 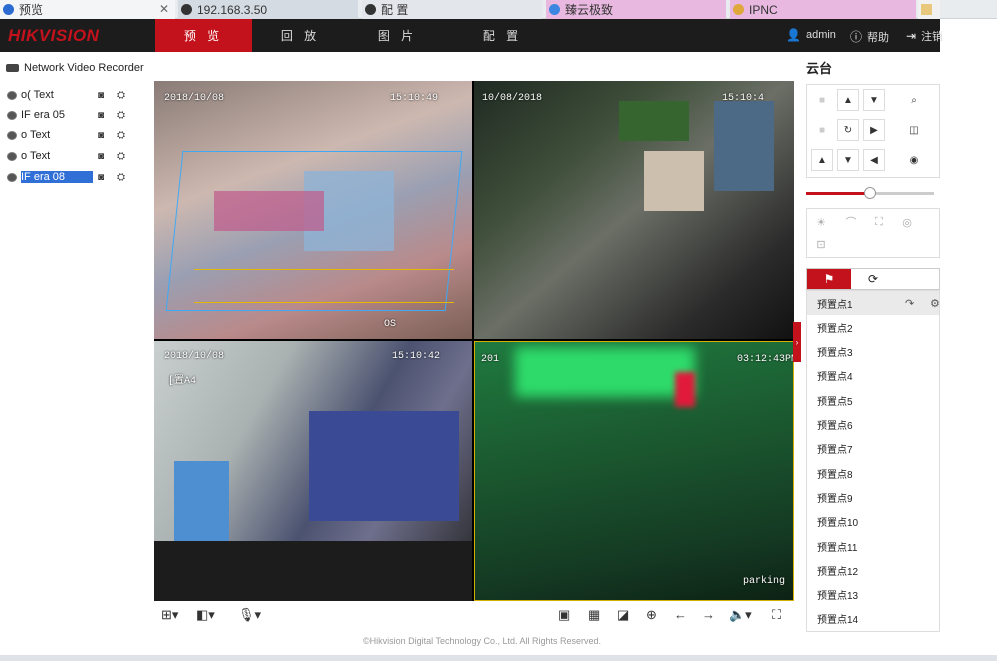 What do you see at coordinates (907, 222) in the screenshot?
I see `lens-init-icon: ◎` at bounding box center [907, 222].